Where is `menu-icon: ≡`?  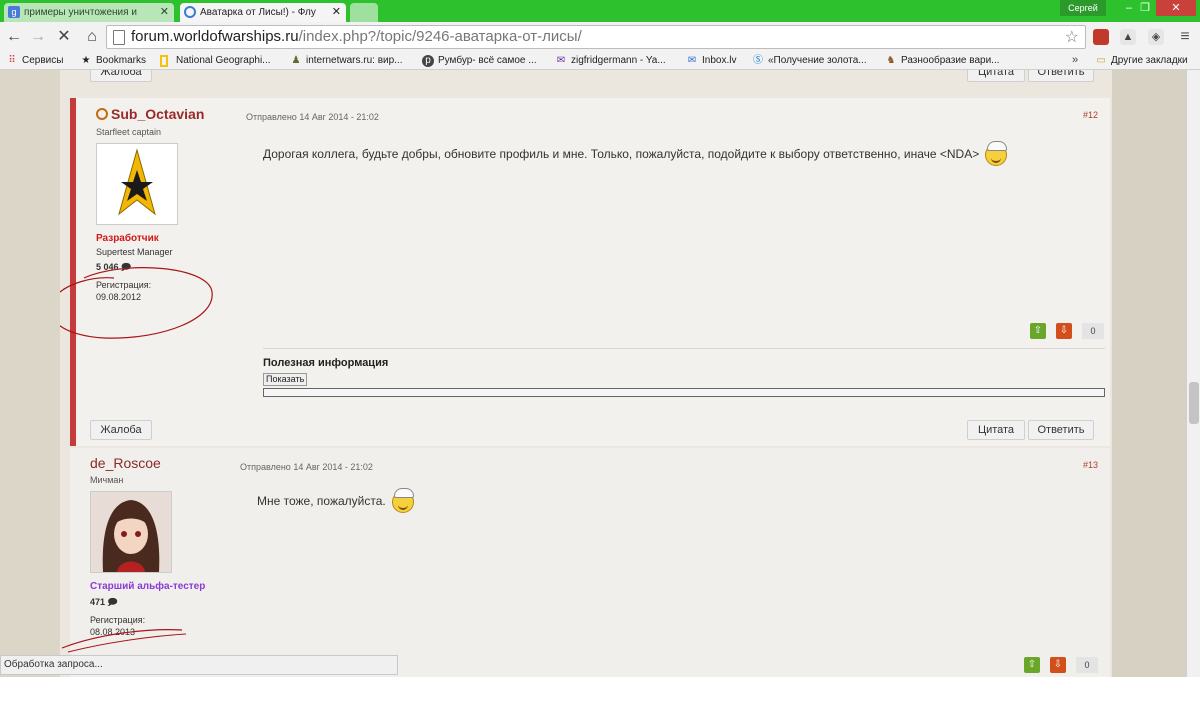 menu-icon: ≡ is located at coordinates (1185, 37).